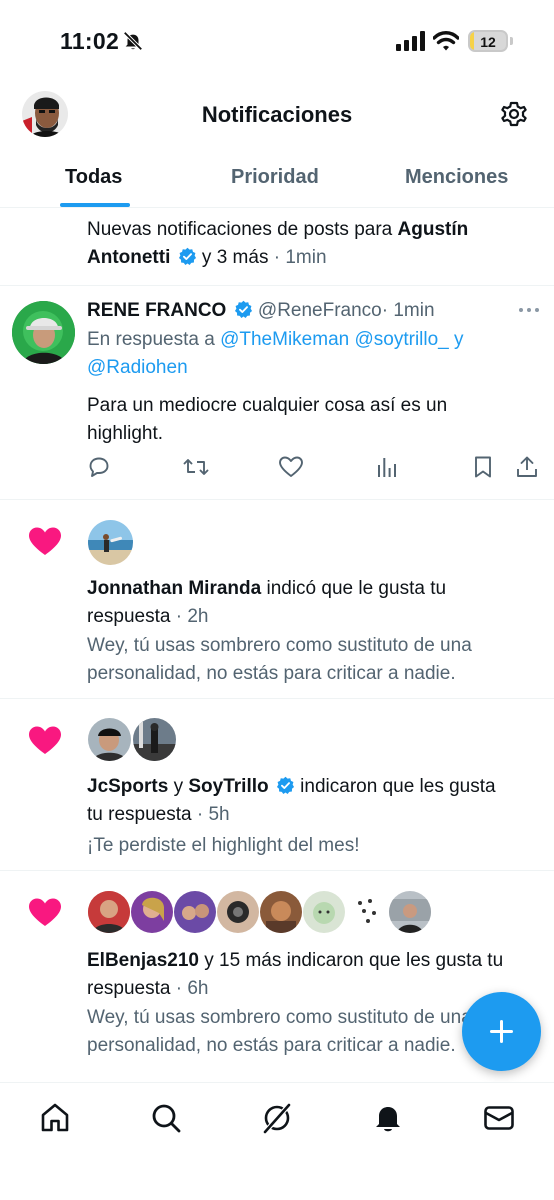 The width and height of the screenshot is (554, 1200). I want to click on author-name: RENE FRANCO, so click(156, 310).